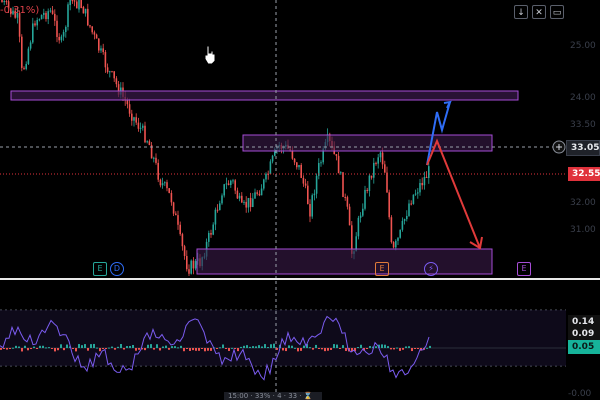 The width and height of the screenshot is (600, 400). Describe the element at coordinates (300, 279) in the screenshot. I see `pane-separator` at that location.